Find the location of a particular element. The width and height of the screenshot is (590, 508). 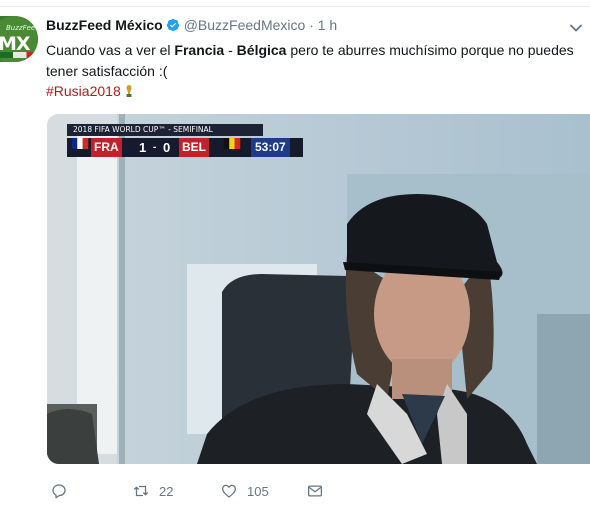

retweet-icon is located at coordinates (141, 491).